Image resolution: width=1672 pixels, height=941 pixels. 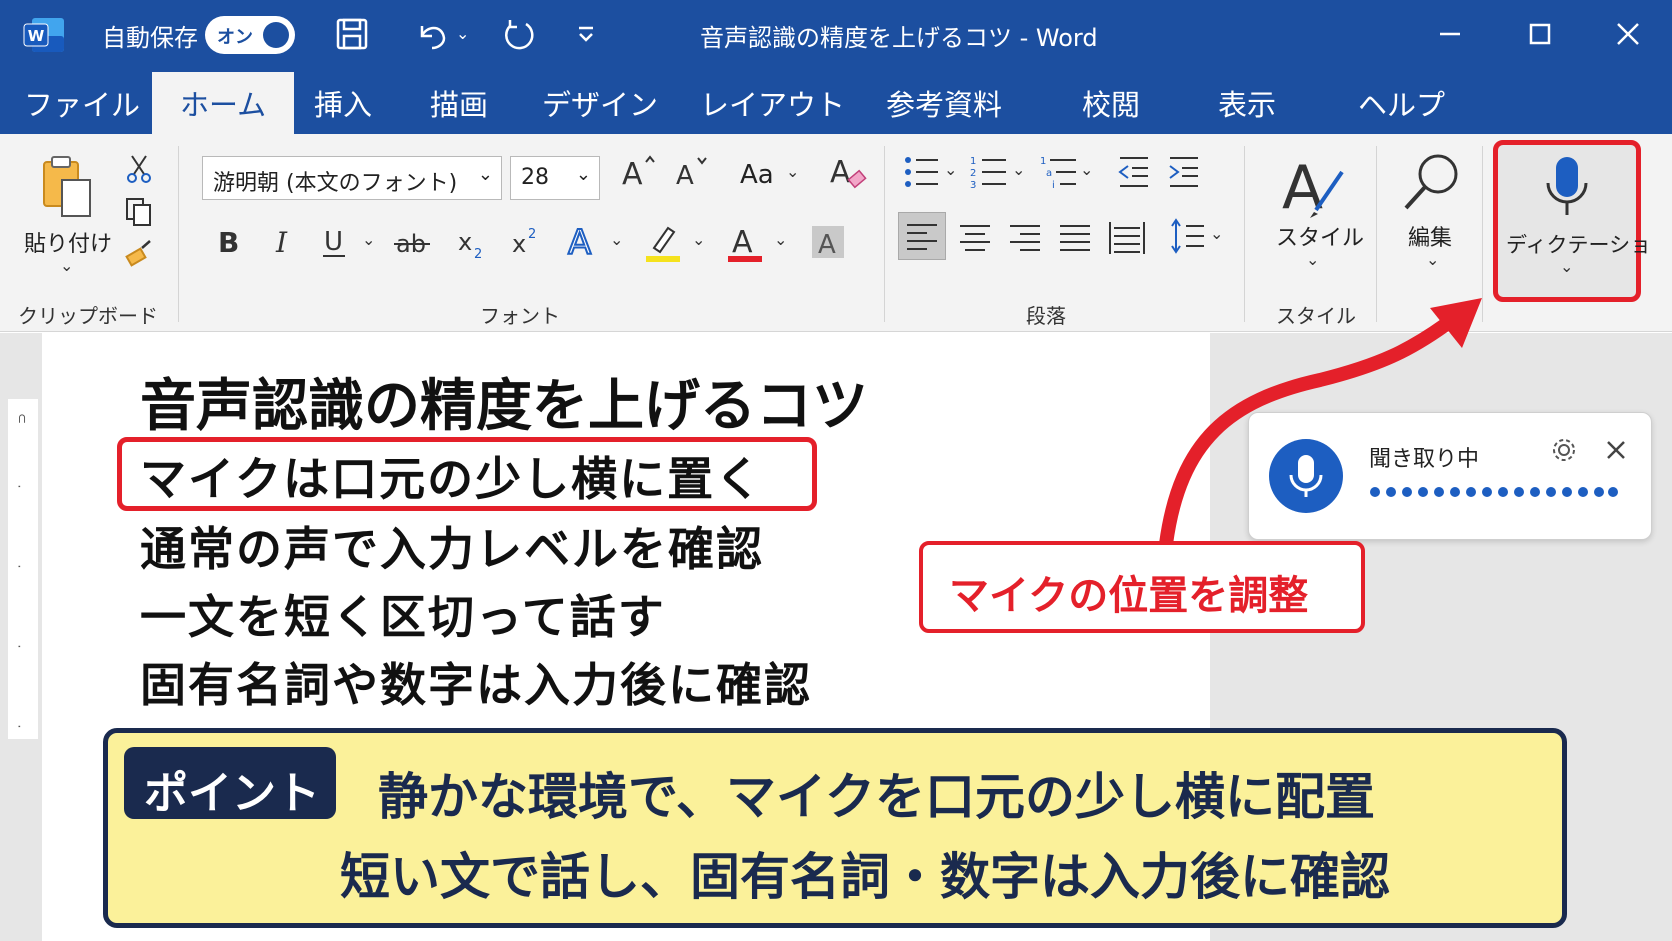 What do you see at coordinates (1450, 476) in the screenshot?
I see `dictation-panel: 聞き取り中` at bounding box center [1450, 476].